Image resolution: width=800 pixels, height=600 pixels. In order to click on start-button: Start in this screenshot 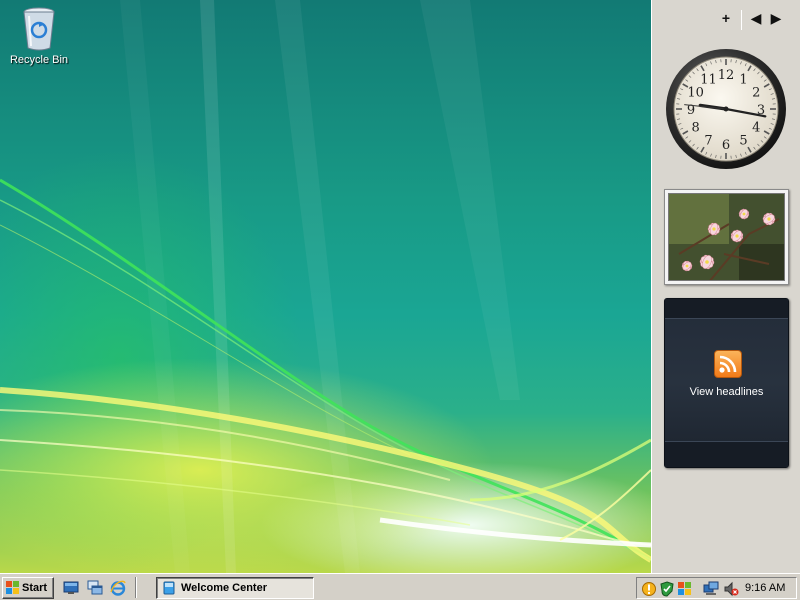, I will do `click(28, 588)`.